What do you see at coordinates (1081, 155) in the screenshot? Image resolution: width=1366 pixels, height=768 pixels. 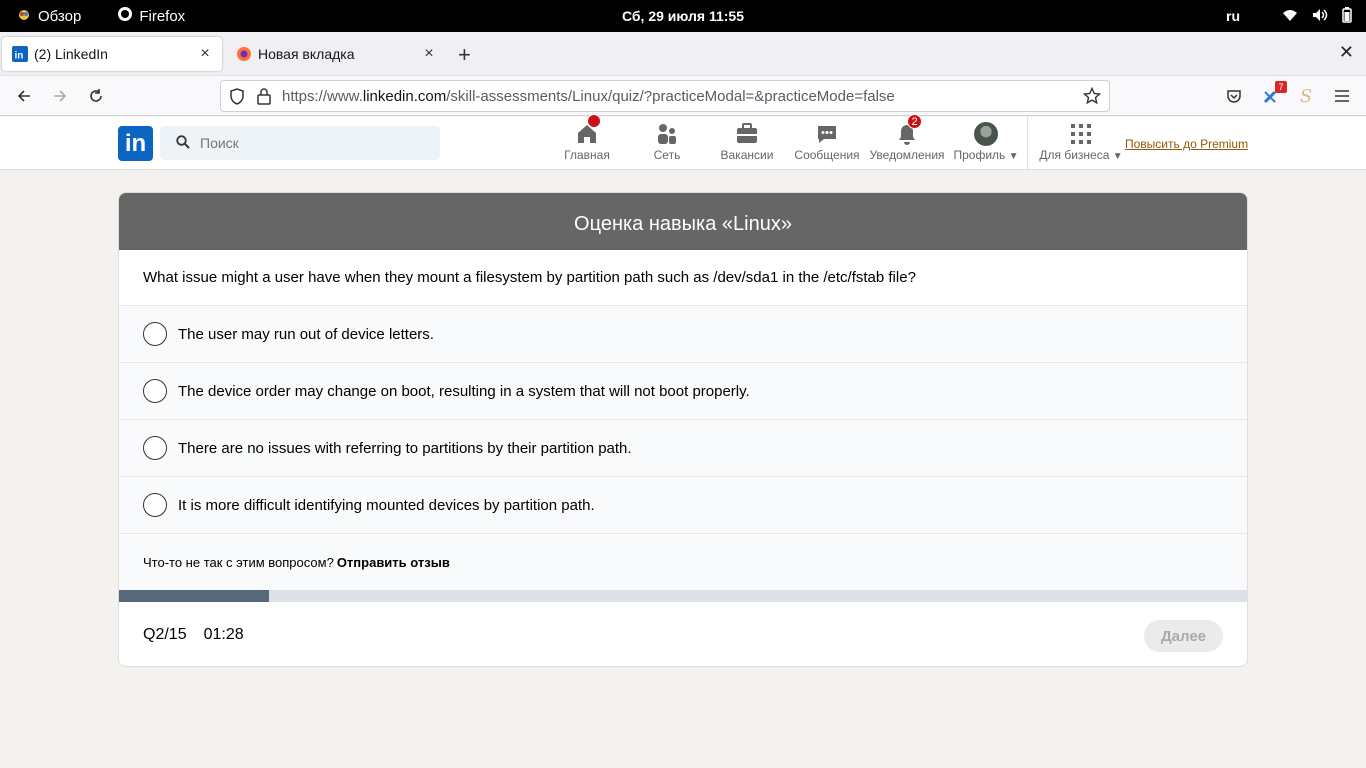 I see `nav-label-with-caret: Для бизнеса ▼` at bounding box center [1081, 155].